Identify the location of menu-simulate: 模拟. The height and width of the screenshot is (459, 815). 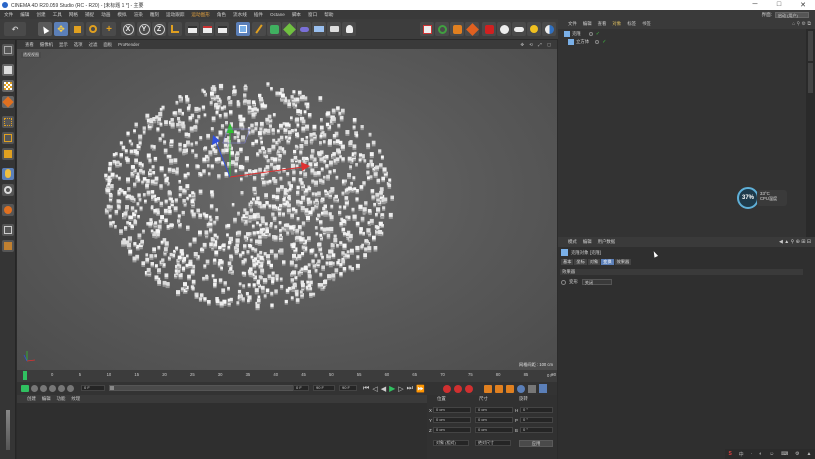
(121, 15).